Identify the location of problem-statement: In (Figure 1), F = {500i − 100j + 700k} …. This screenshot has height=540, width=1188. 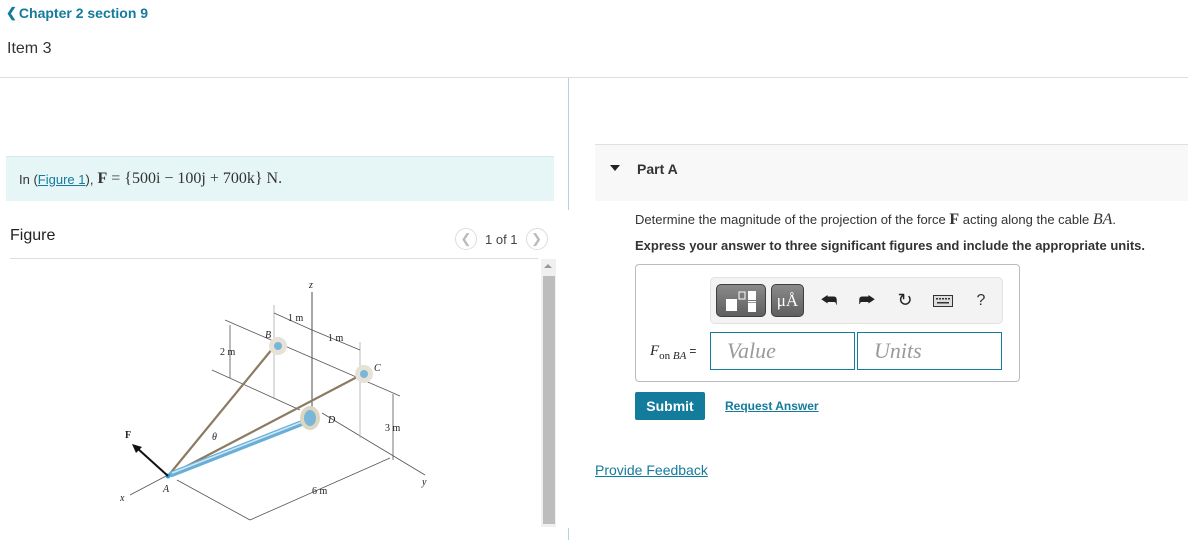
(280, 178).